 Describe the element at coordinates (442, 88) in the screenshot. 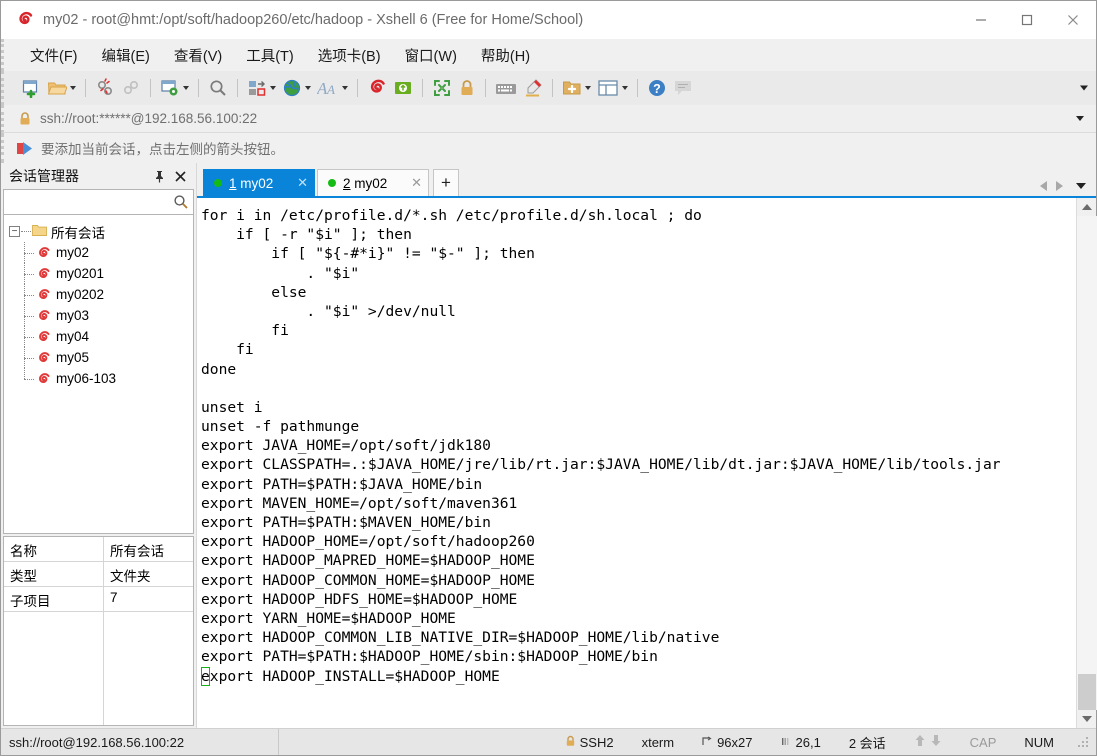

I see `fullscreen-icon` at that location.